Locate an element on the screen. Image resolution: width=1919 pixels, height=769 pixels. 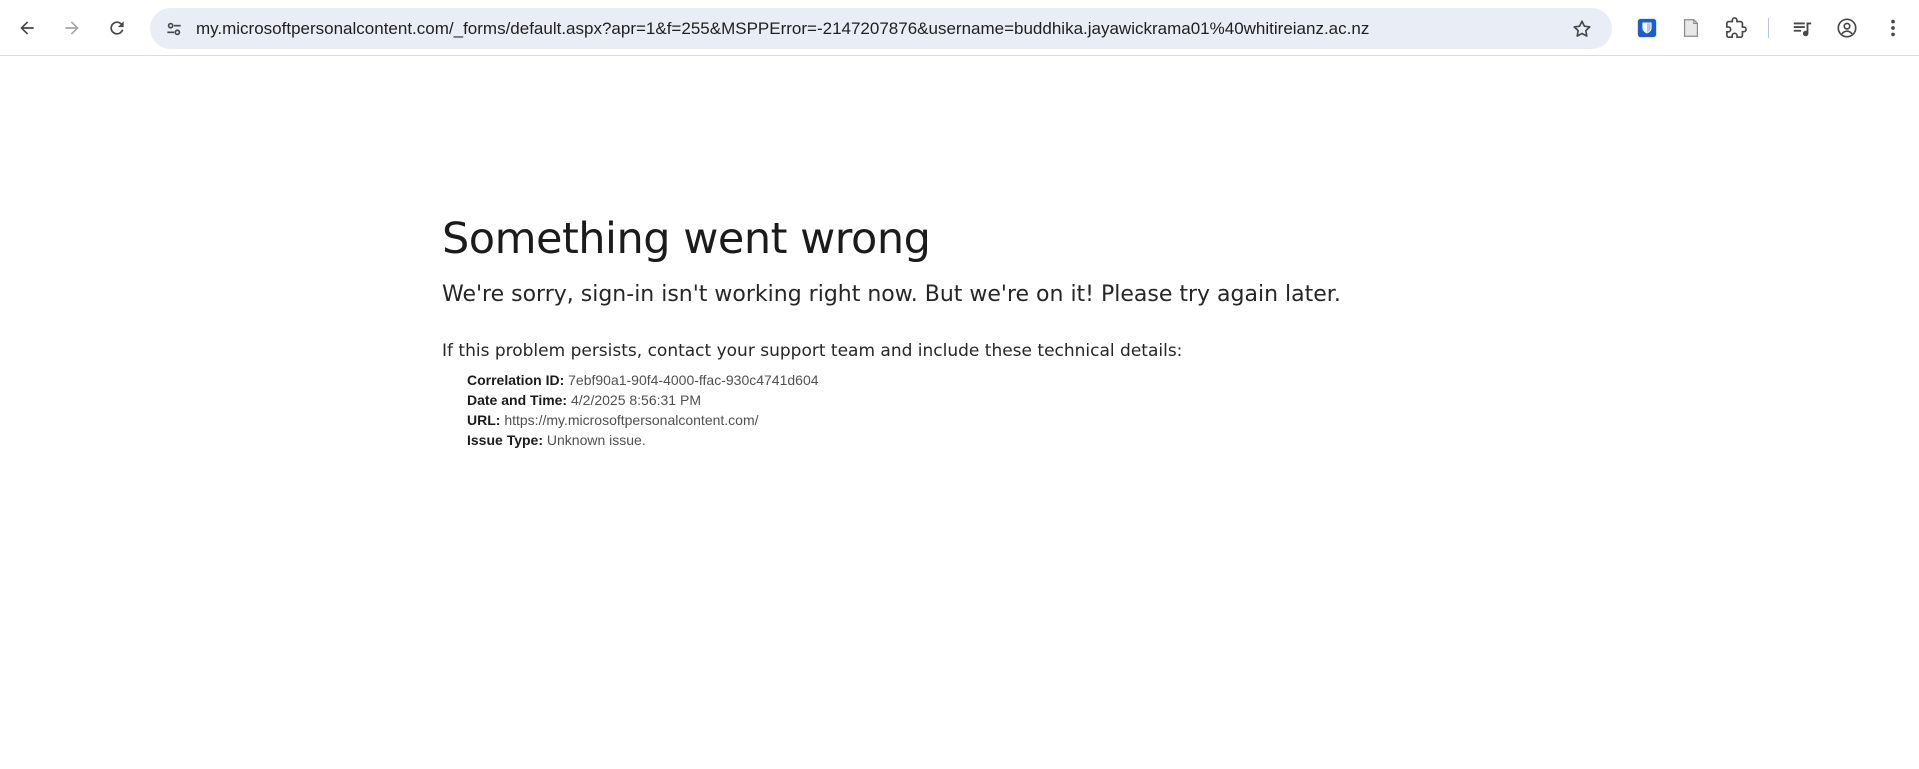
detail-label: Date and Time: is located at coordinates (517, 400).